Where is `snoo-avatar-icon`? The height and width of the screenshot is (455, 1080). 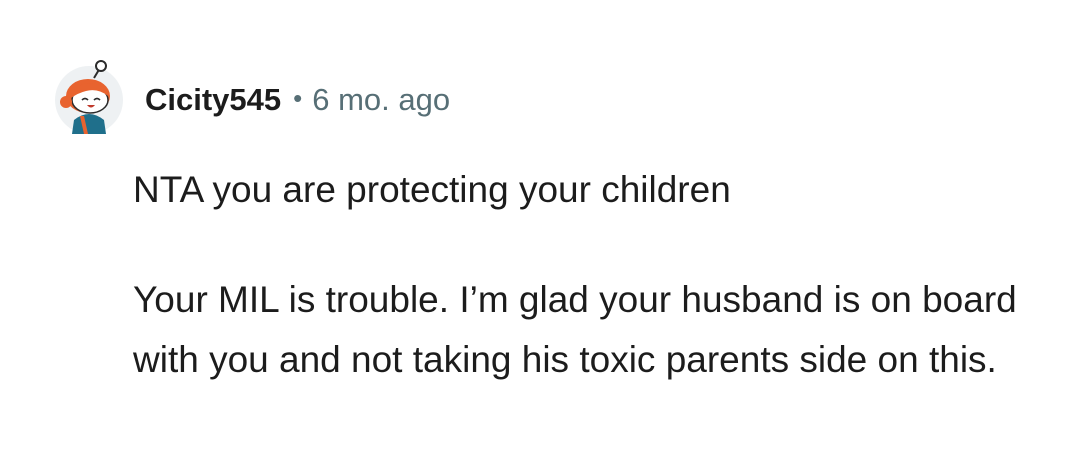 snoo-avatar-icon is located at coordinates (89, 97).